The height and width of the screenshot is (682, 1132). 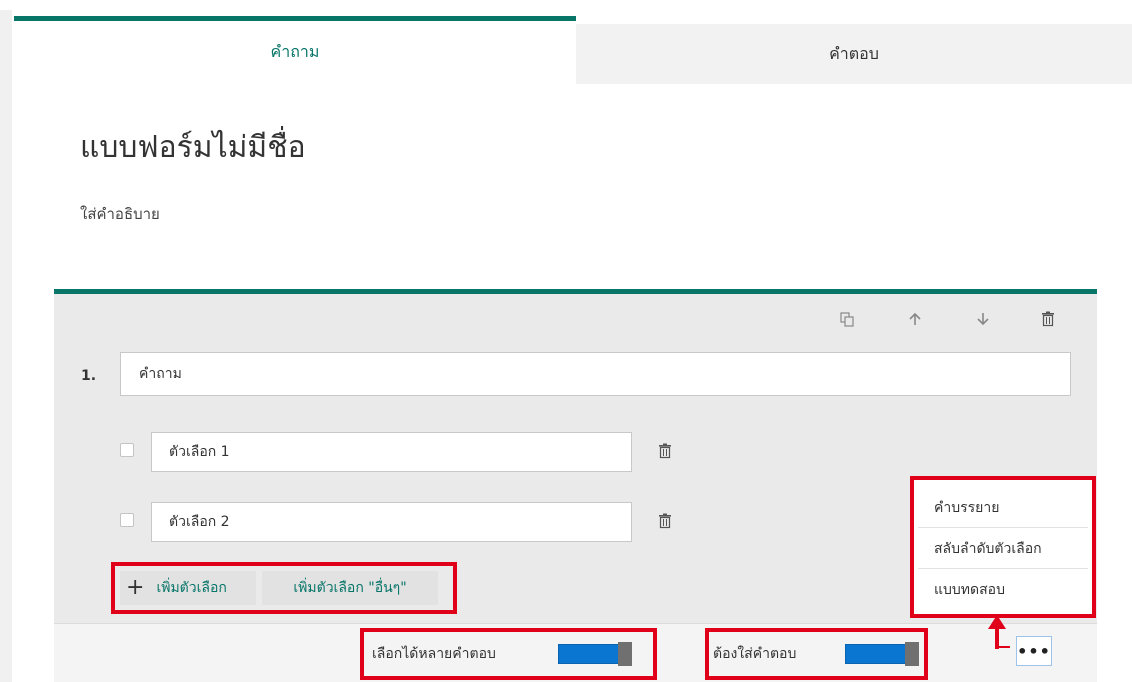 I want to click on add-option-button: + เพิ่มตัวเลือก, so click(x=188, y=588).